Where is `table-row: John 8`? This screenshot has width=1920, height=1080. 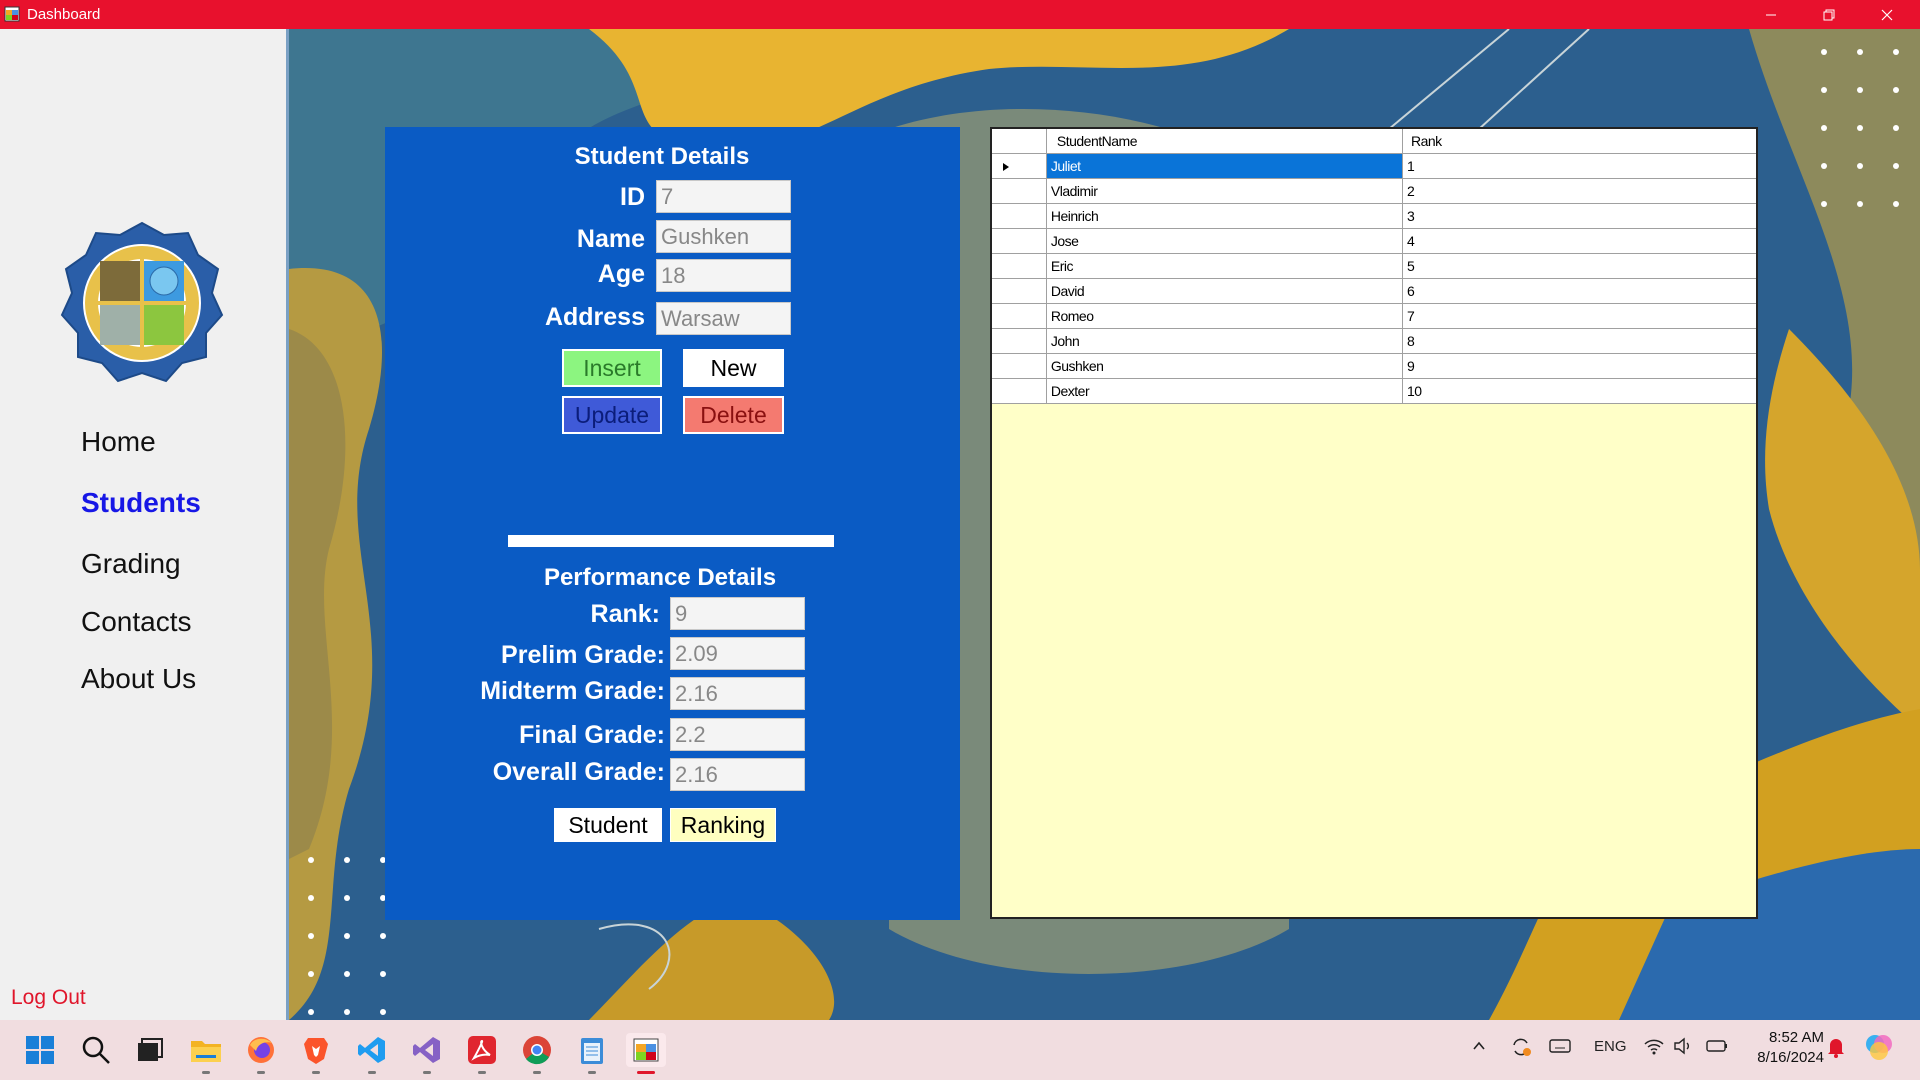 table-row: John 8 is located at coordinates (1374, 341).